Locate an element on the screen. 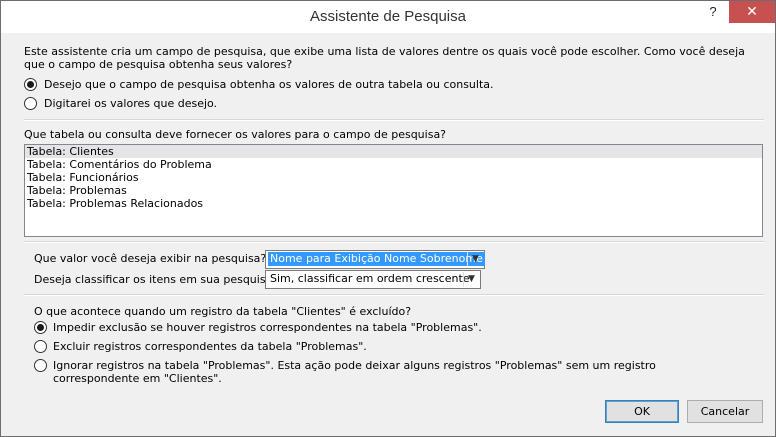  cancel-button: Cancelar is located at coordinates (725, 411).